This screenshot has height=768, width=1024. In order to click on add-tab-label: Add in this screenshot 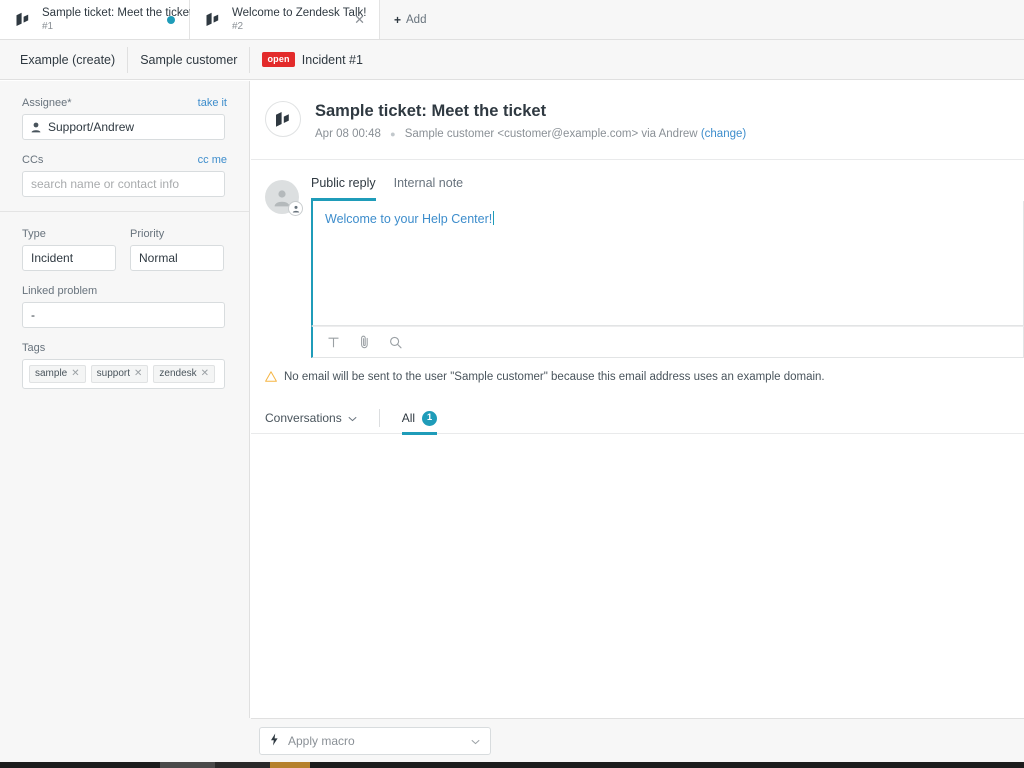, I will do `click(416, 19)`.